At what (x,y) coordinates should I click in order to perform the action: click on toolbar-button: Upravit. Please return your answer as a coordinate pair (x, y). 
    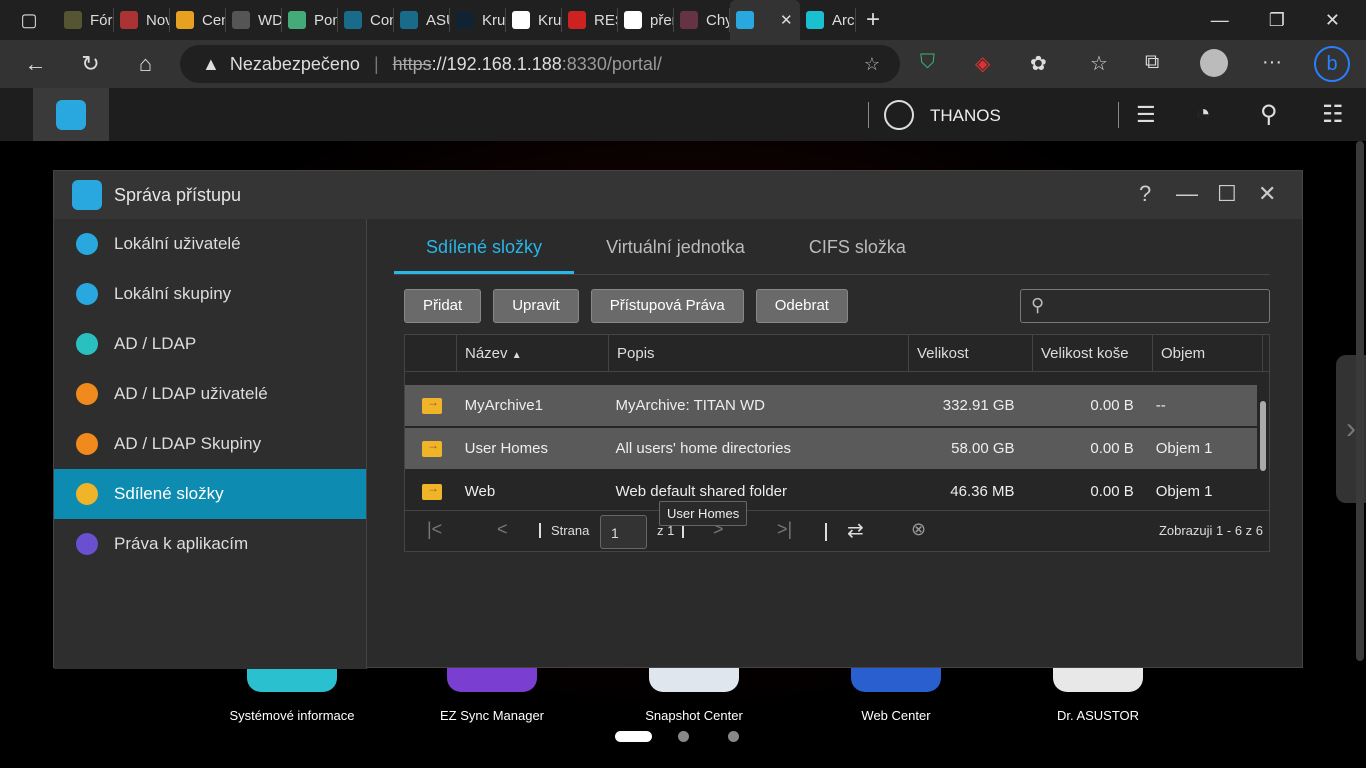
    Looking at the image, I should click on (536, 306).